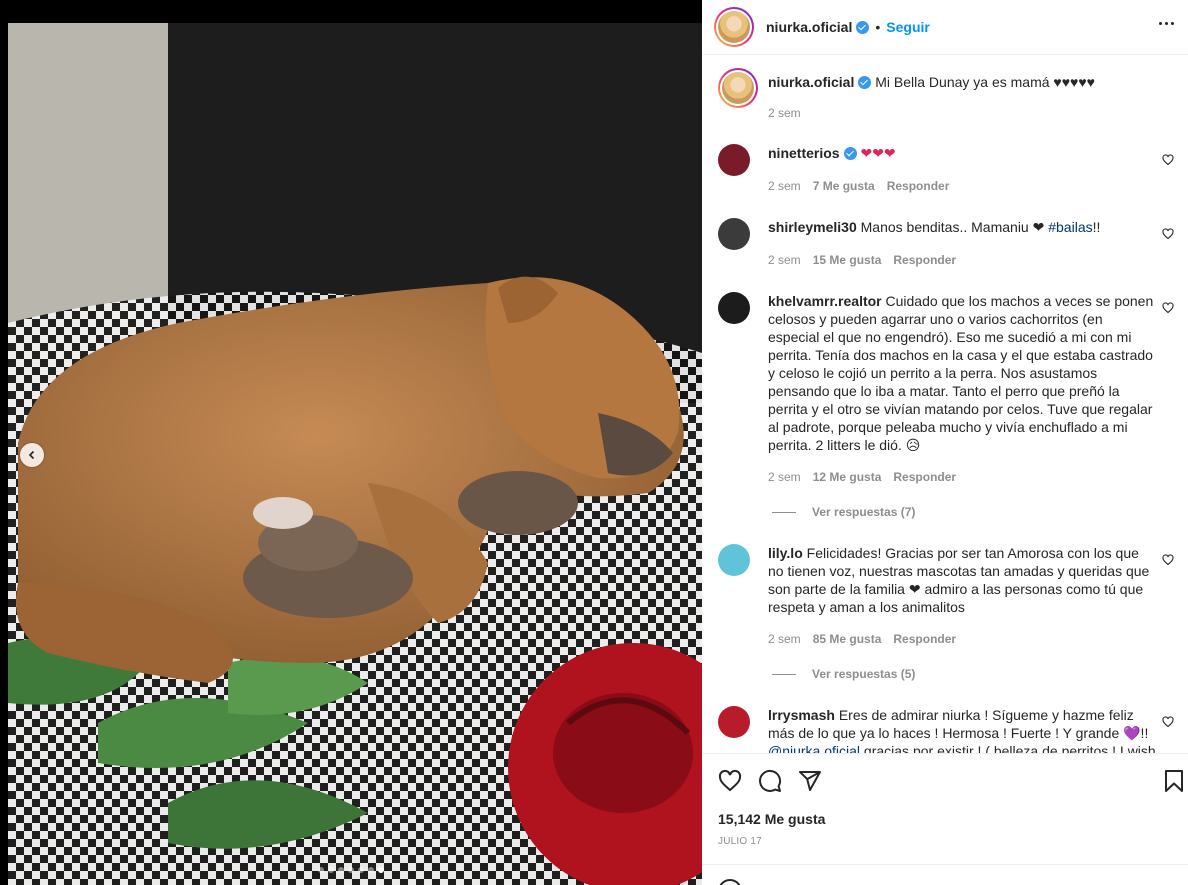 The image size is (1188, 885). Describe the element at coordinates (952, 227) in the screenshot. I see `comment-text: Manos benditas.. Mamaniu ❤` at that location.